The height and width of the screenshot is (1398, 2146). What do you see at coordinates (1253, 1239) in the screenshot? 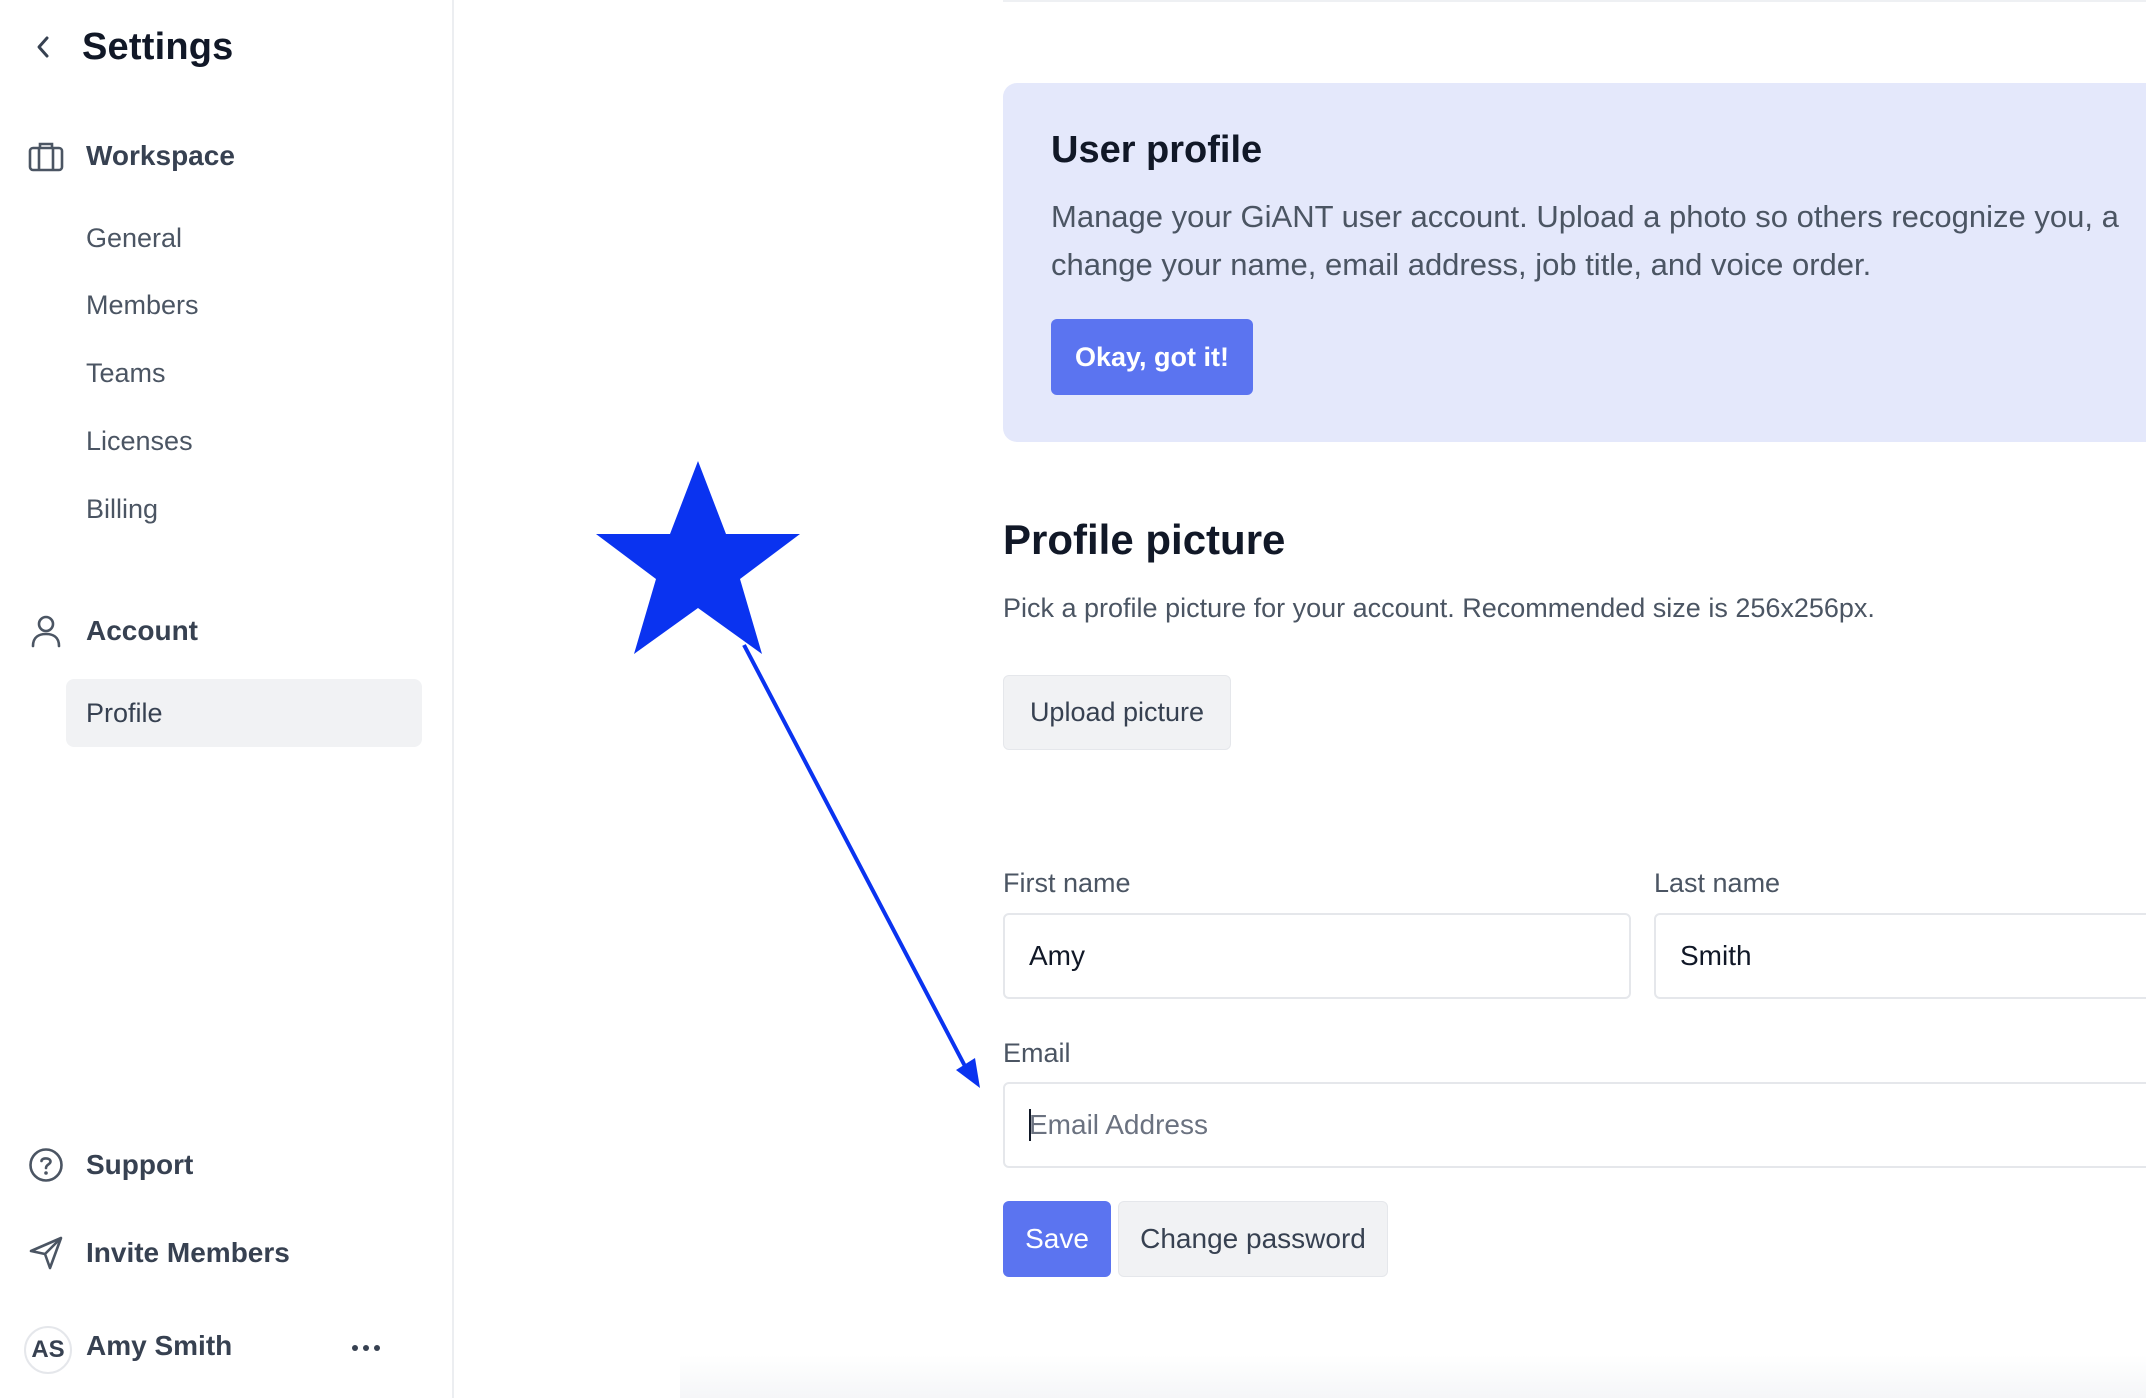
I see `change-password-button: Change password` at bounding box center [1253, 1239].